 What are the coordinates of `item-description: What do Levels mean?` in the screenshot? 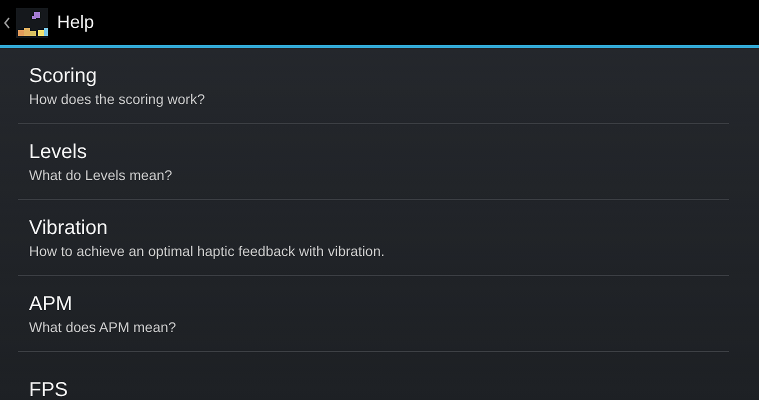 It's located at (101, 175).